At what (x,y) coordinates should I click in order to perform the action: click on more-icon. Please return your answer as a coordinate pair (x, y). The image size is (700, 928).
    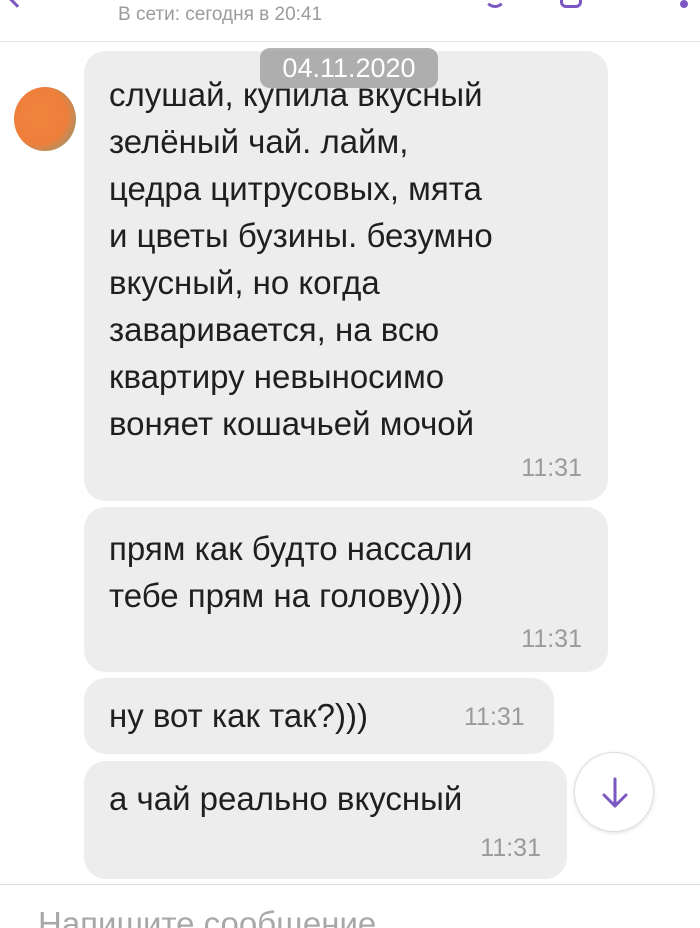
    Looking at the image, I should click on (684, 4).